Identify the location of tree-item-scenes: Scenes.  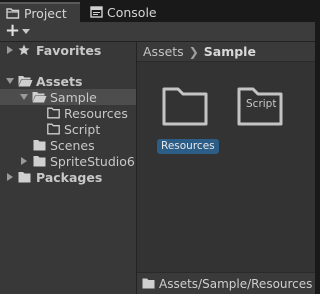
(68, 145).